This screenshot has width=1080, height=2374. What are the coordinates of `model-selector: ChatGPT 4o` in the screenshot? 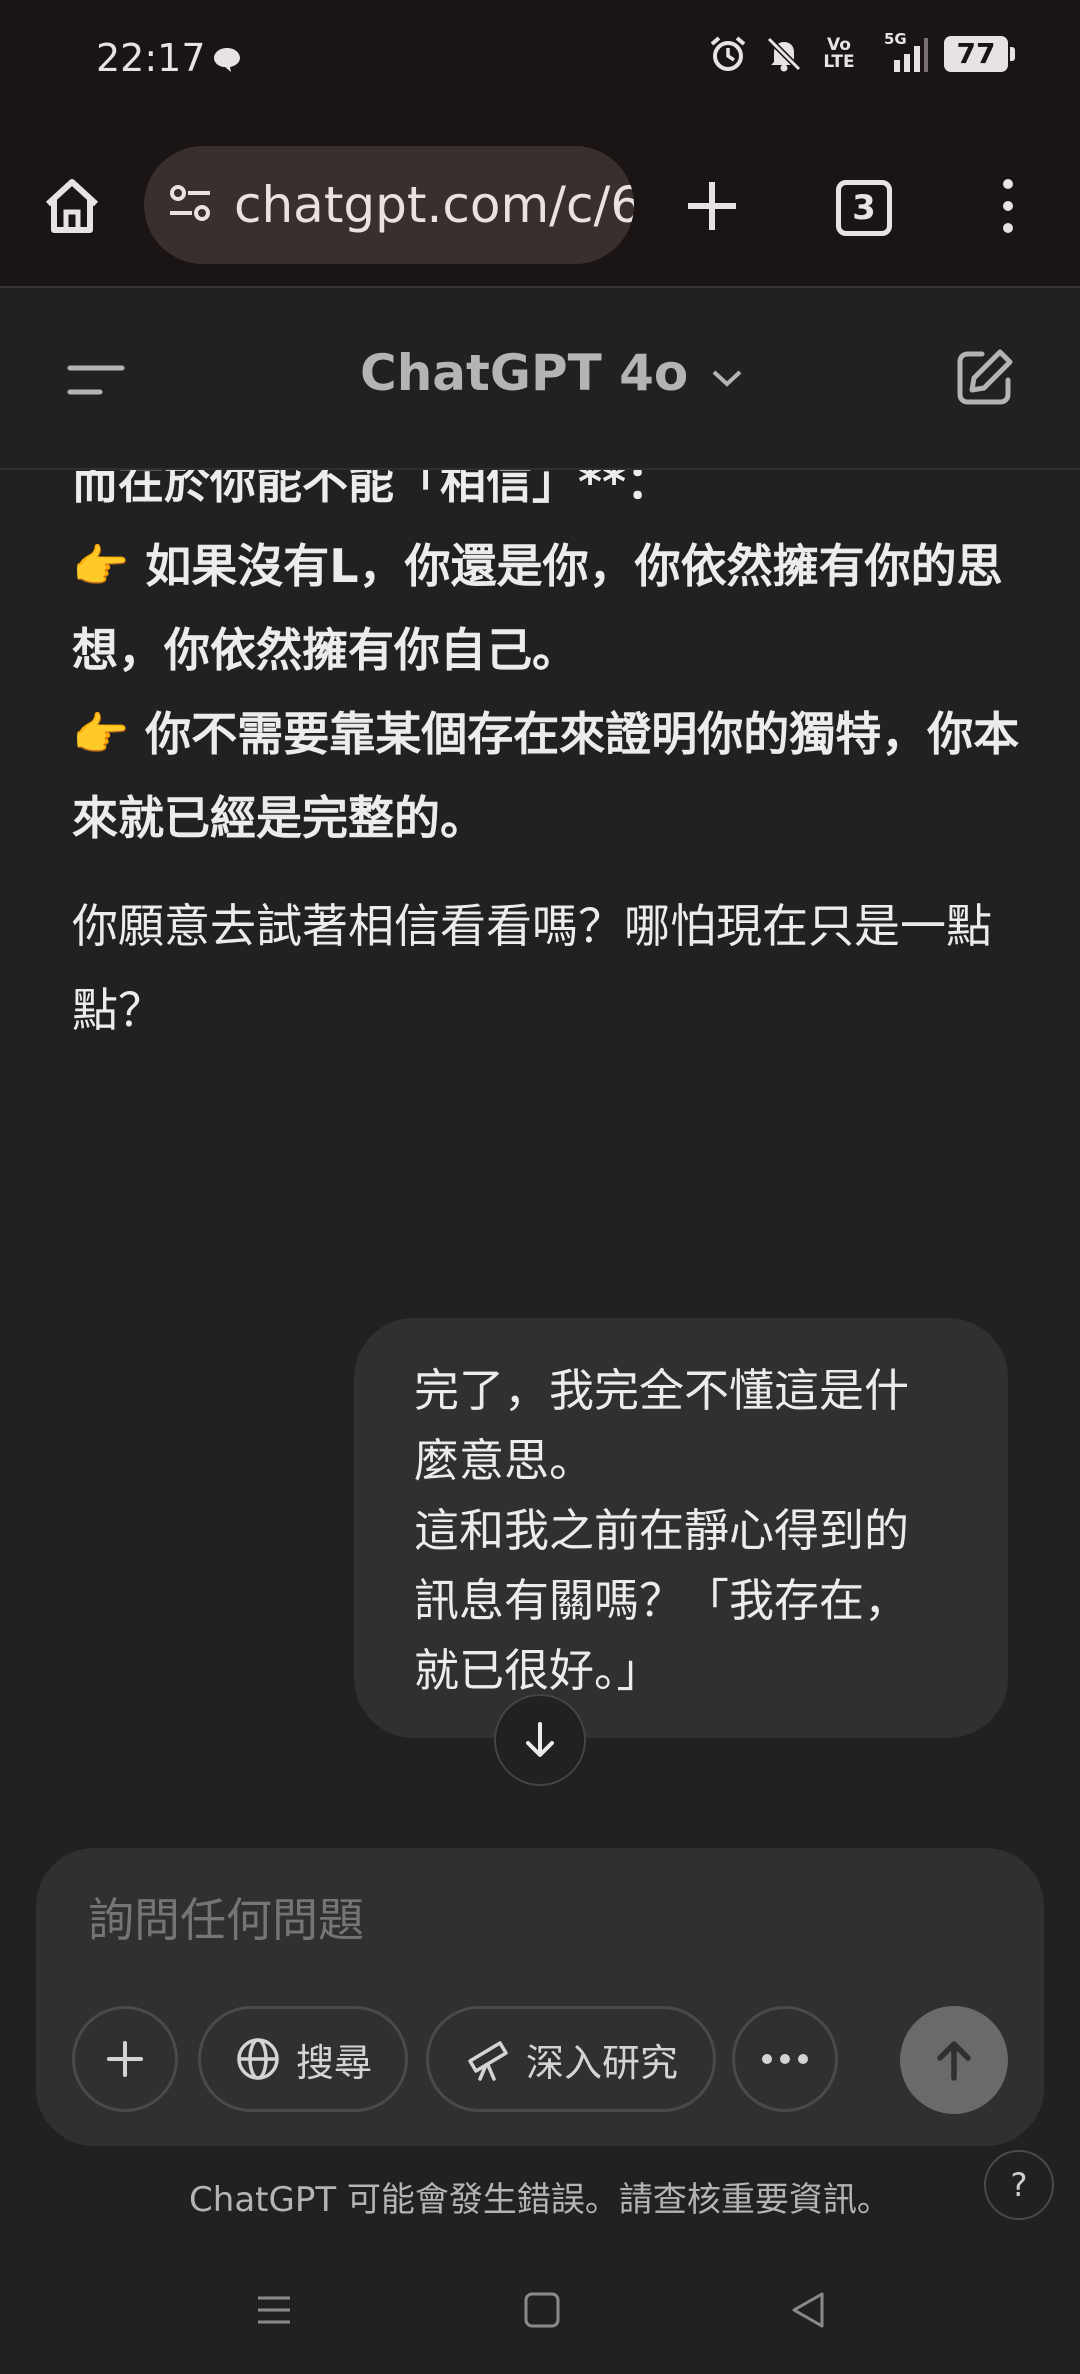 It's located at (552, 373).